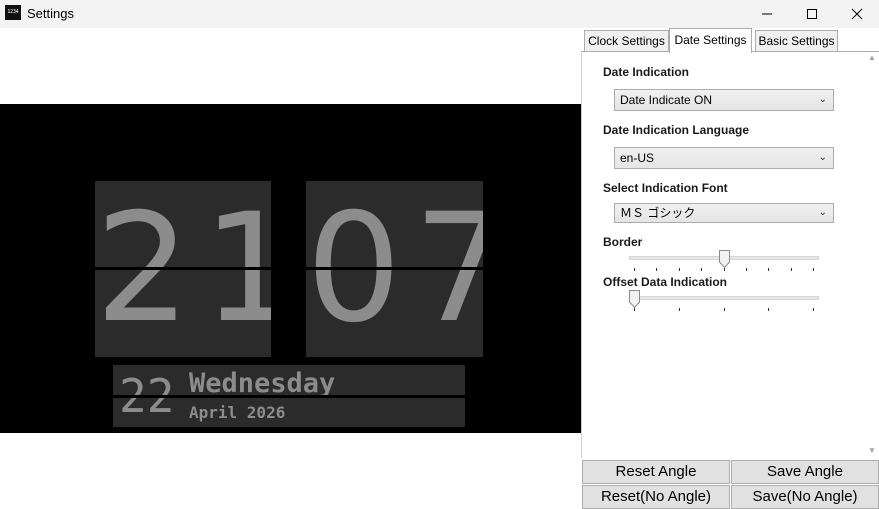 Image resolution: width=879 pixels, height=509 pixels. What do you see at coordinates (665, 188) in the screenshot?
I see `font-label: Select Indication Font` at bounding box center [665, 188].